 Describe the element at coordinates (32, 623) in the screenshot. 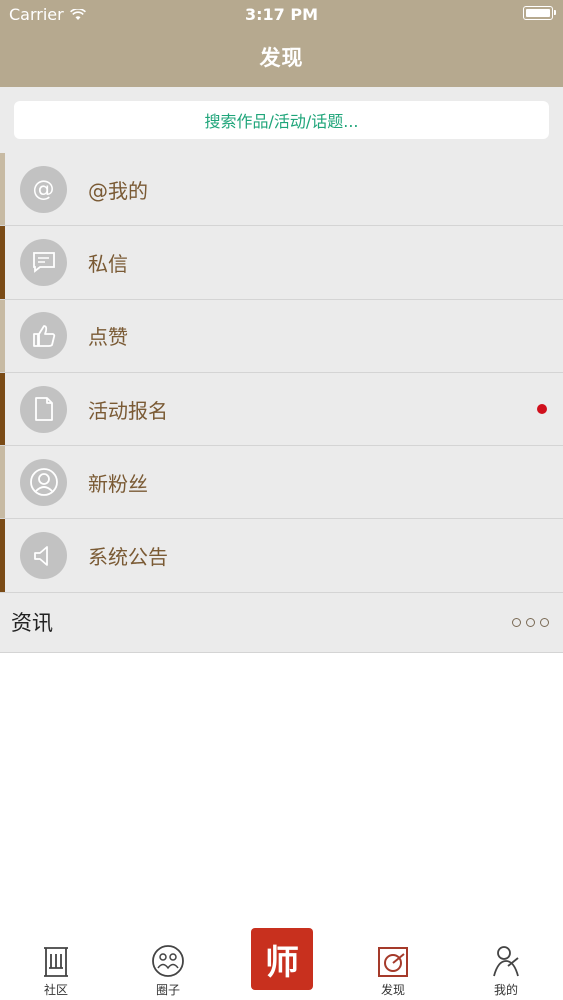

I see `news-label: 资讯` at that location.